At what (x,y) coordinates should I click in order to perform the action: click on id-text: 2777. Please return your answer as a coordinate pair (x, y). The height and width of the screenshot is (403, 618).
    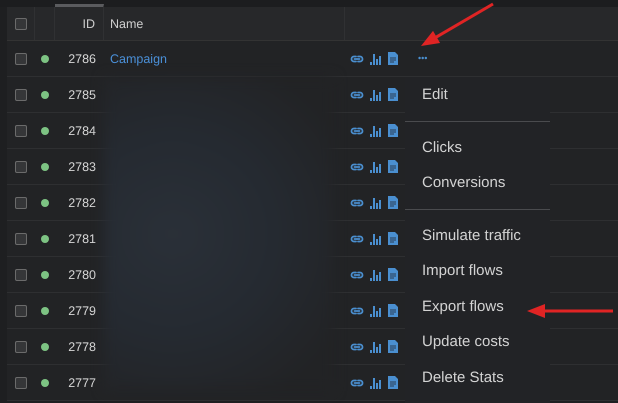
    Looking at the image, I should click on (82, 383).